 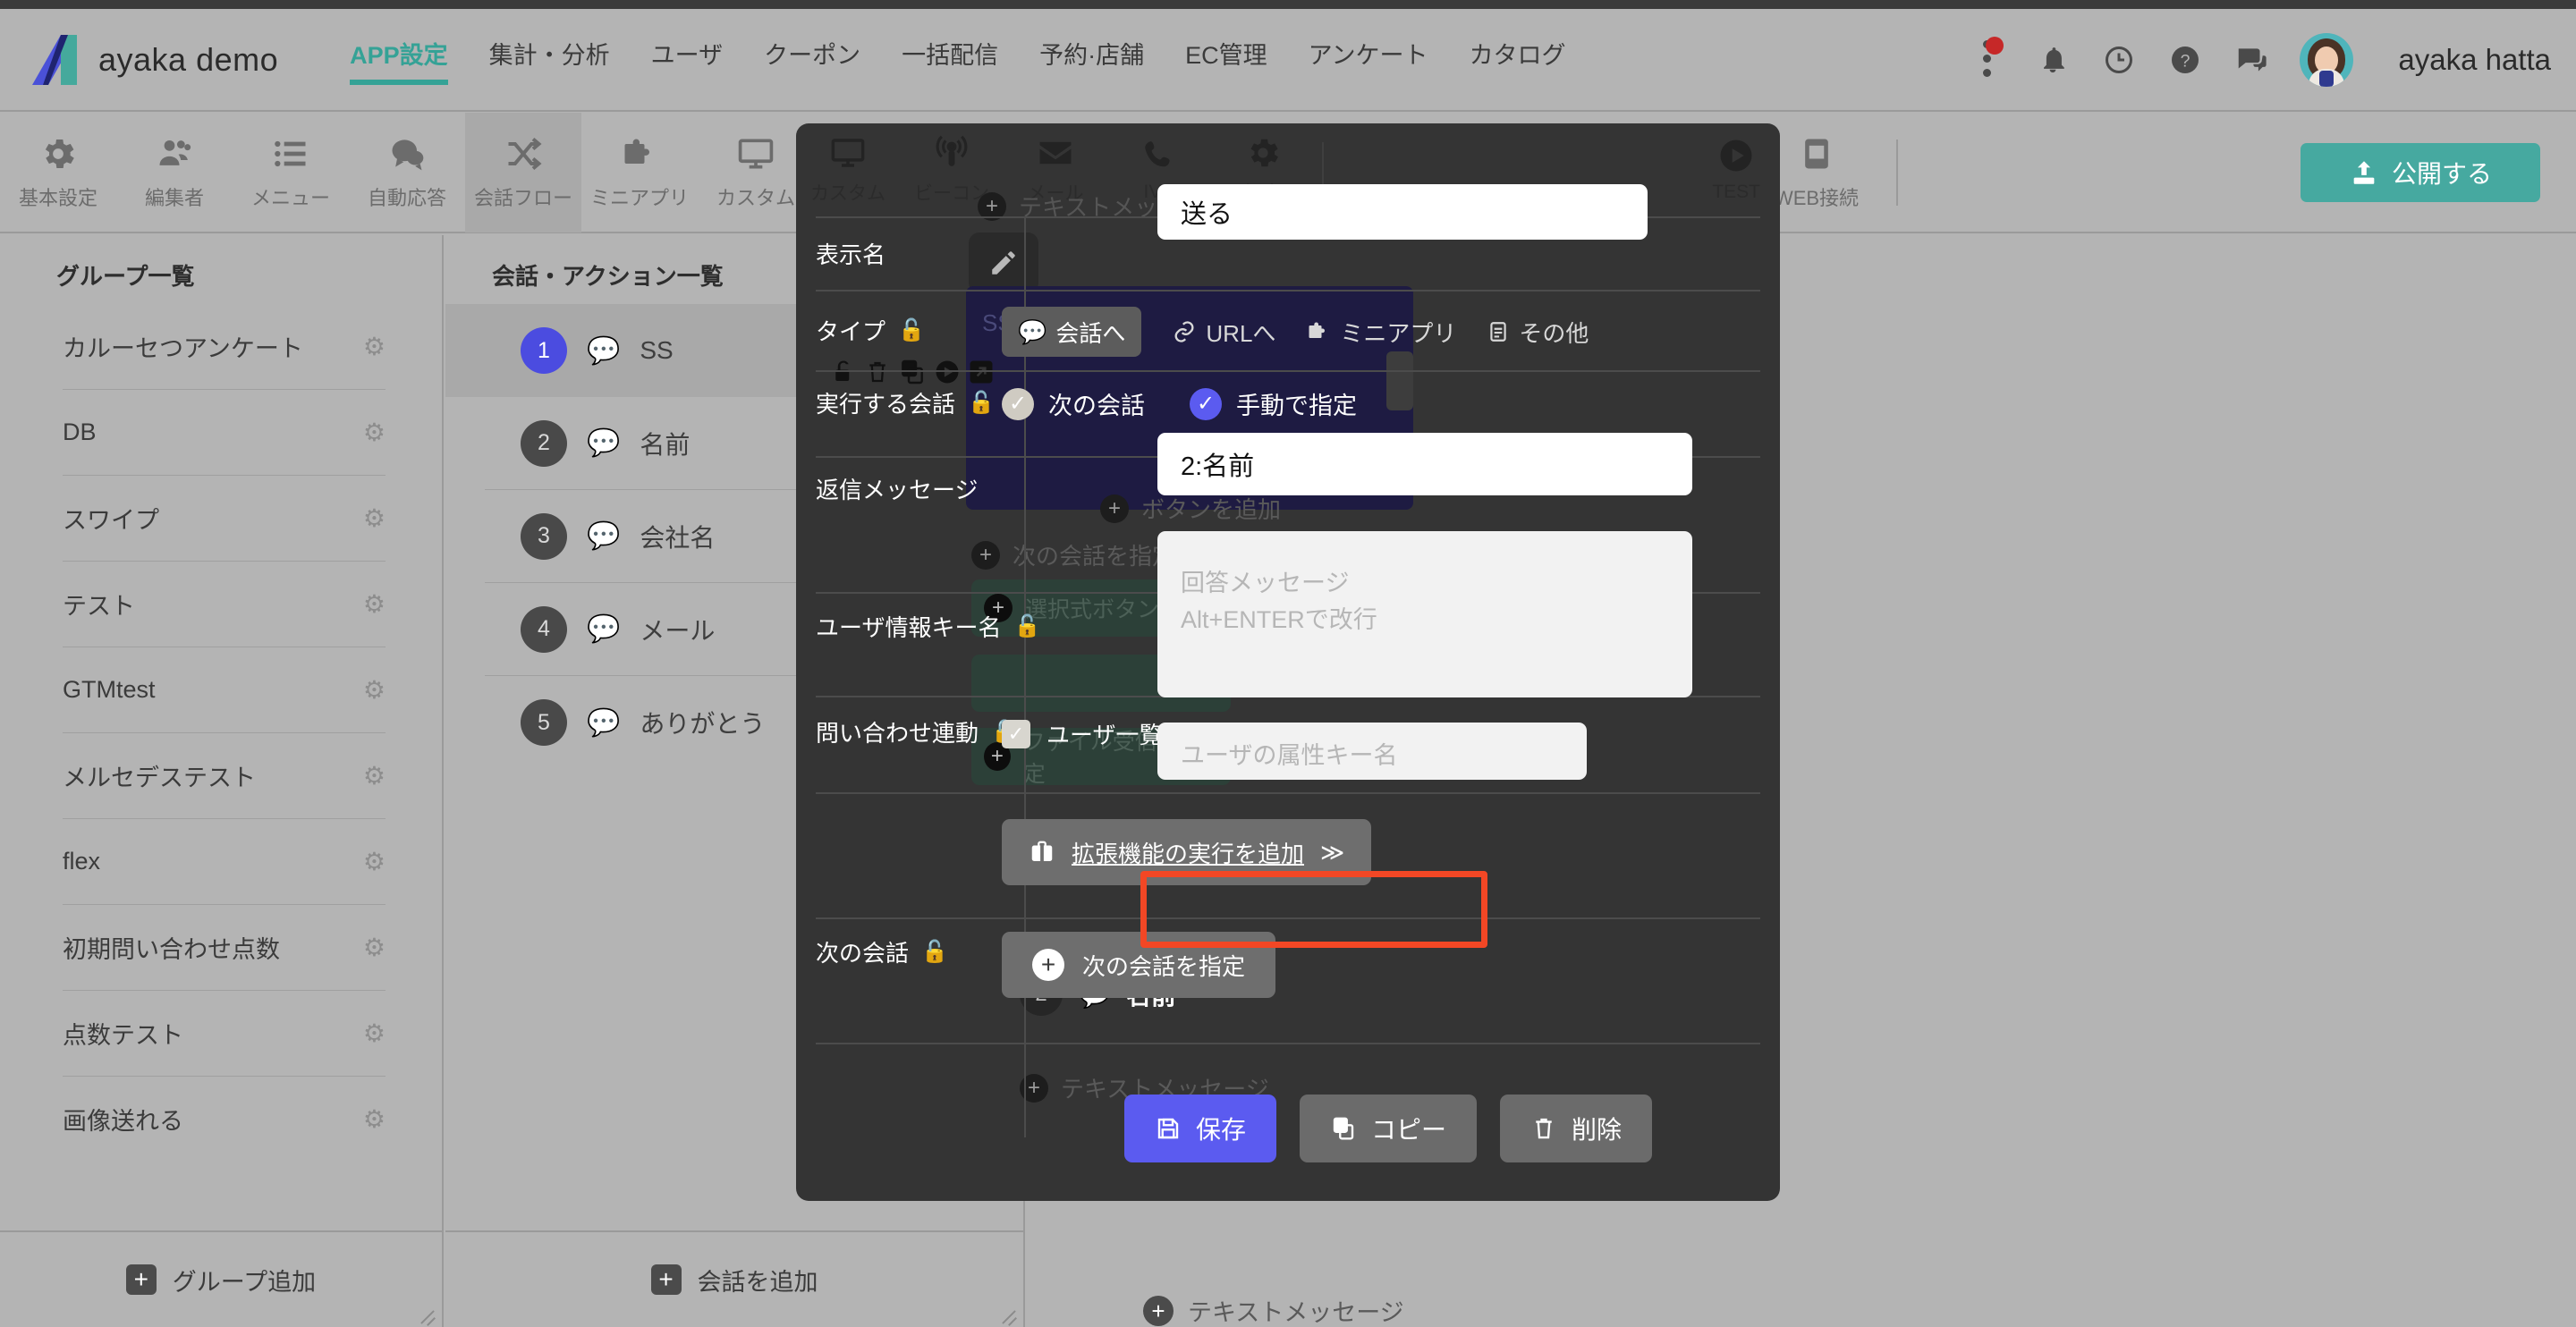 What do you see at coordinates (657, 350) in the screenshot?
I see `conversation-label: SS` at bounding box center [657, 350].